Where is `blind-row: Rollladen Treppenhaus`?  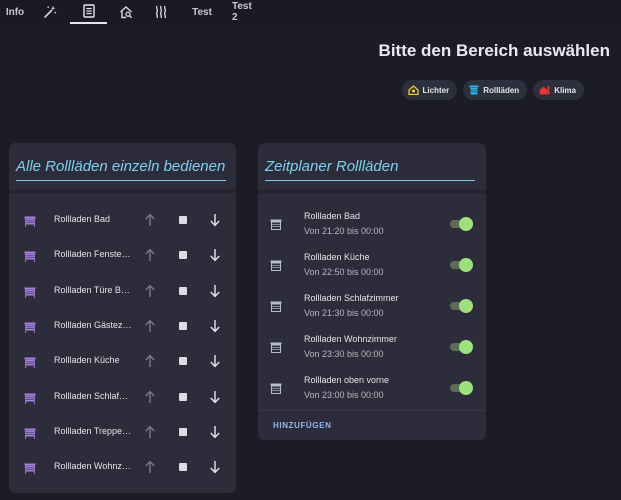
blind-row: Rollladen Treppenhaus is located at coordinates (122, 432).